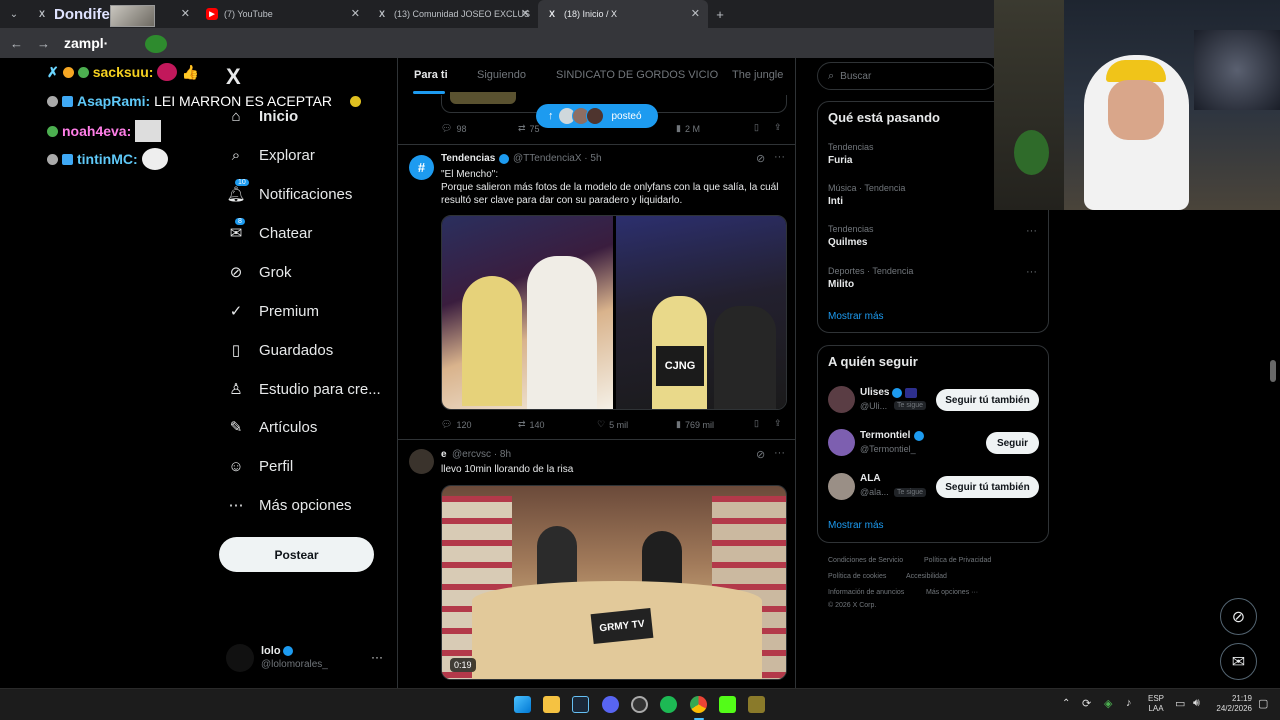 The image size is (1280, 720). I want to click on kick-icon, so click(727, 704).